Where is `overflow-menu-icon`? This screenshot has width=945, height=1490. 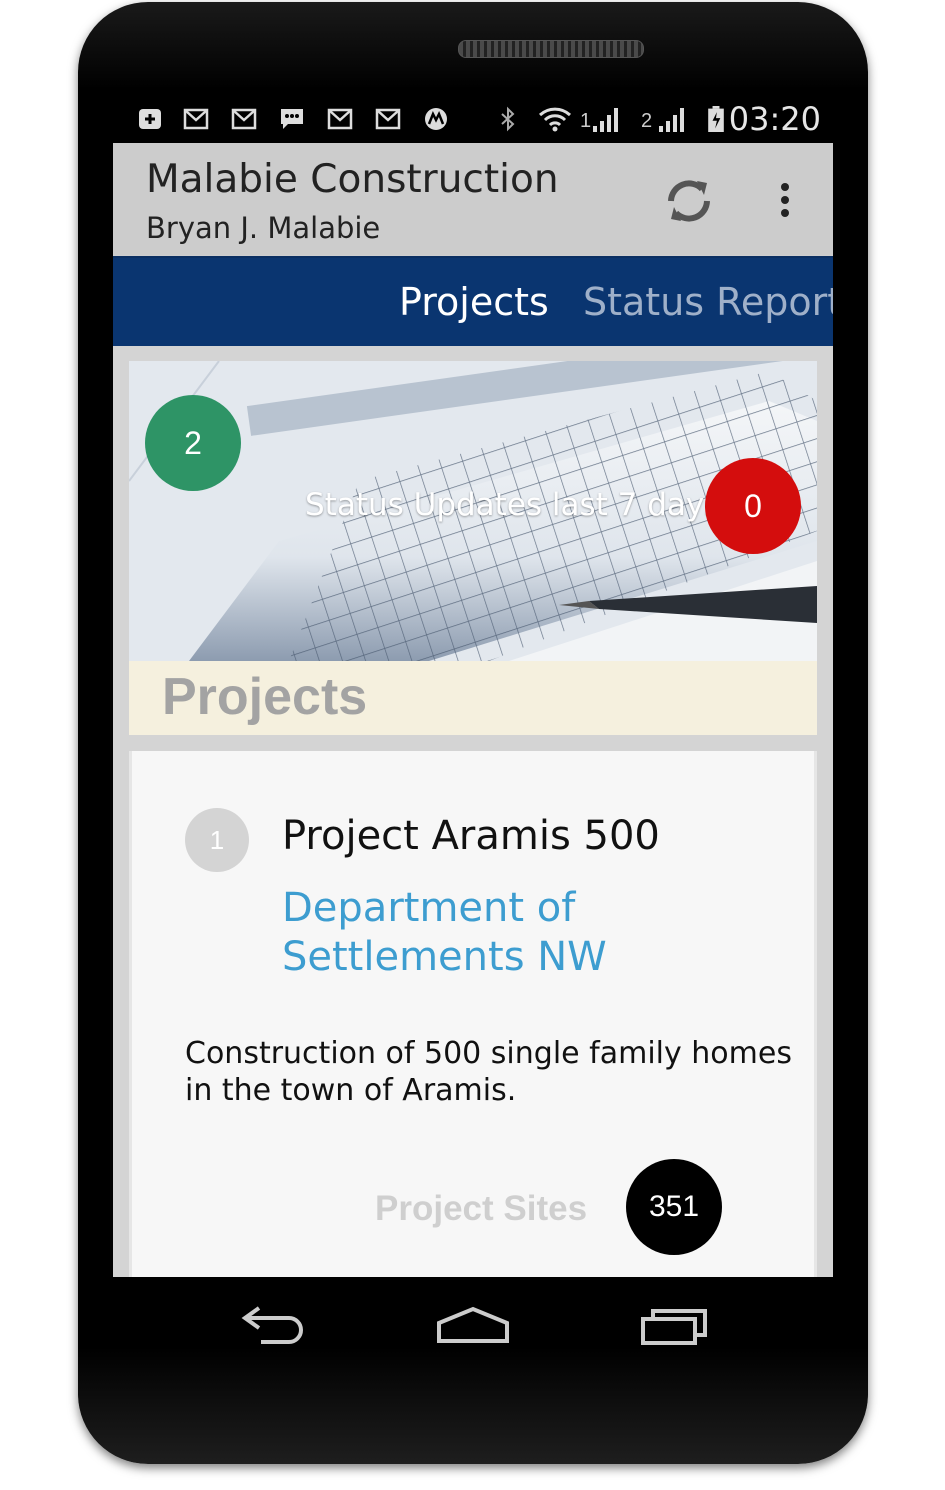
overflow-menu-icon is located at coordinates (785, 200).